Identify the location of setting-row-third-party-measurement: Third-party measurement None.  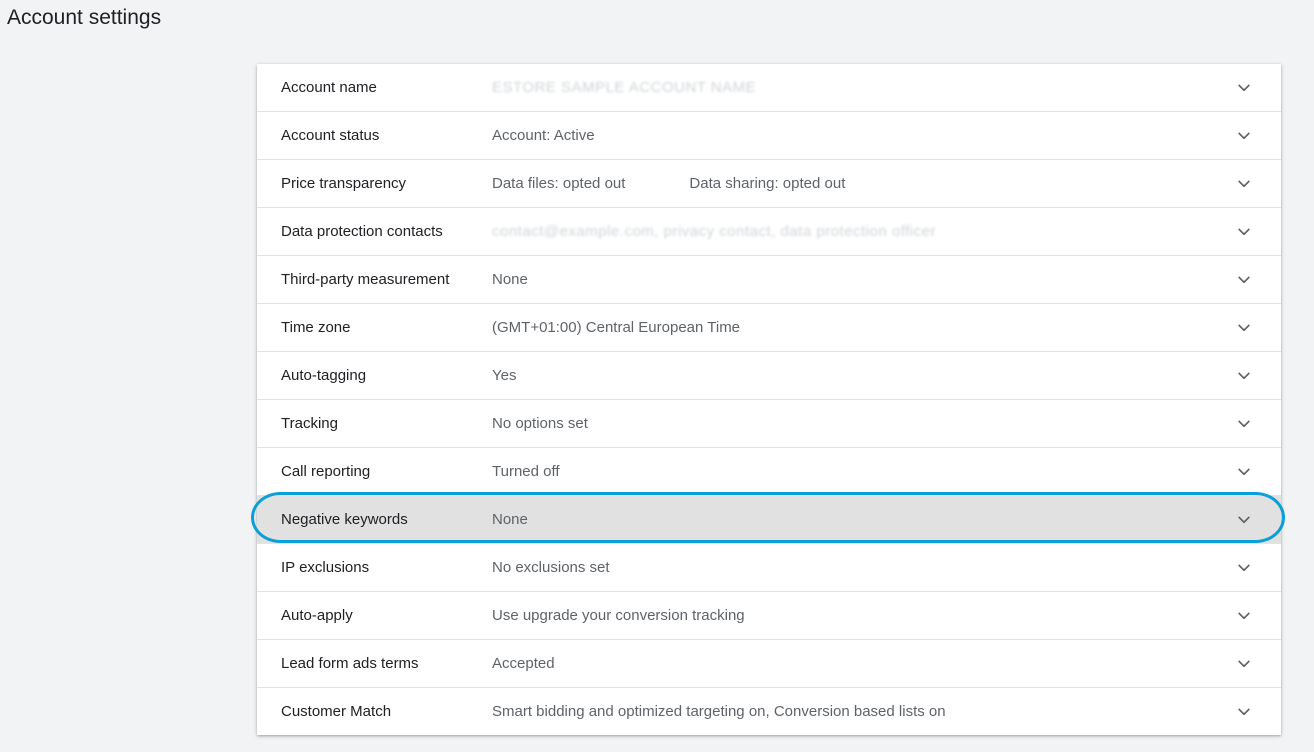
(769, 280).